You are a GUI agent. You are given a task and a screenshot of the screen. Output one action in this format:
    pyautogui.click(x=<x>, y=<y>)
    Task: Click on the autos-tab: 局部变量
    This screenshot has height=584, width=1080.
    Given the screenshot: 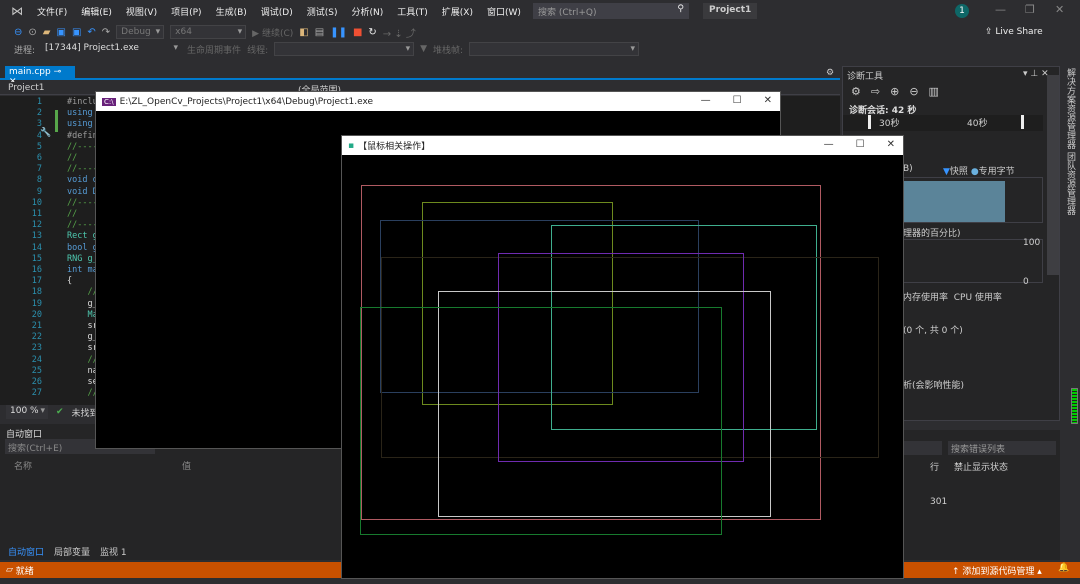 What is the action you would take?
    pyautogui.click(x=72, y=551)
    